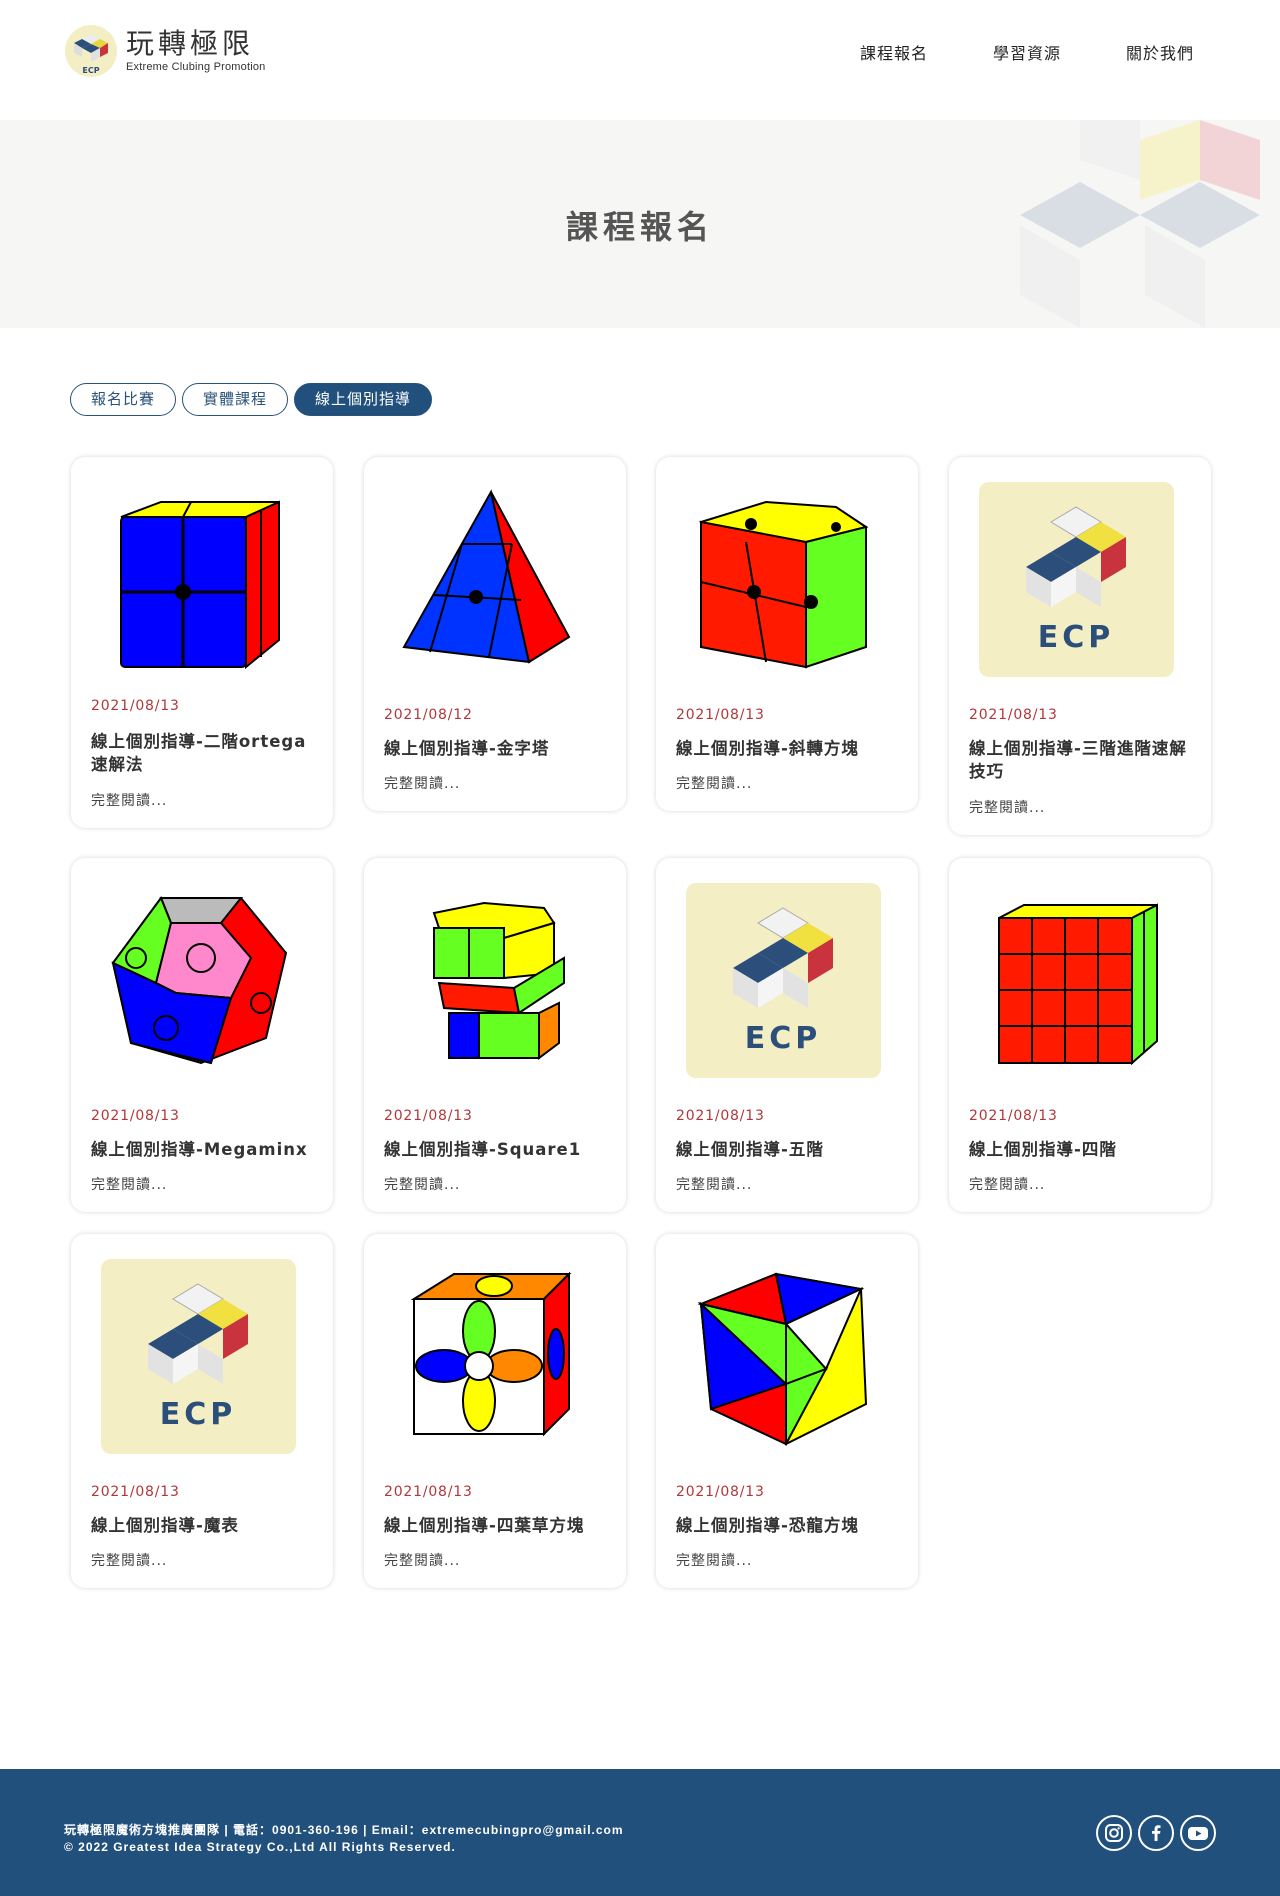  Describe the element at coordinates (196, 67) in the screenshot. I see `logo-subtitle: Extreme Clubing Promotion` at that location.